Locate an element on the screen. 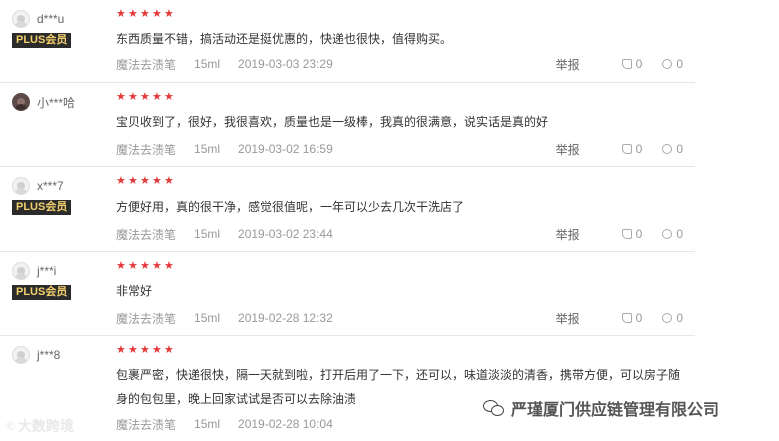  review-meta: 魔法去渍笔 15ml 2019-03-03 23:29 is located at coordinates (224, 64).